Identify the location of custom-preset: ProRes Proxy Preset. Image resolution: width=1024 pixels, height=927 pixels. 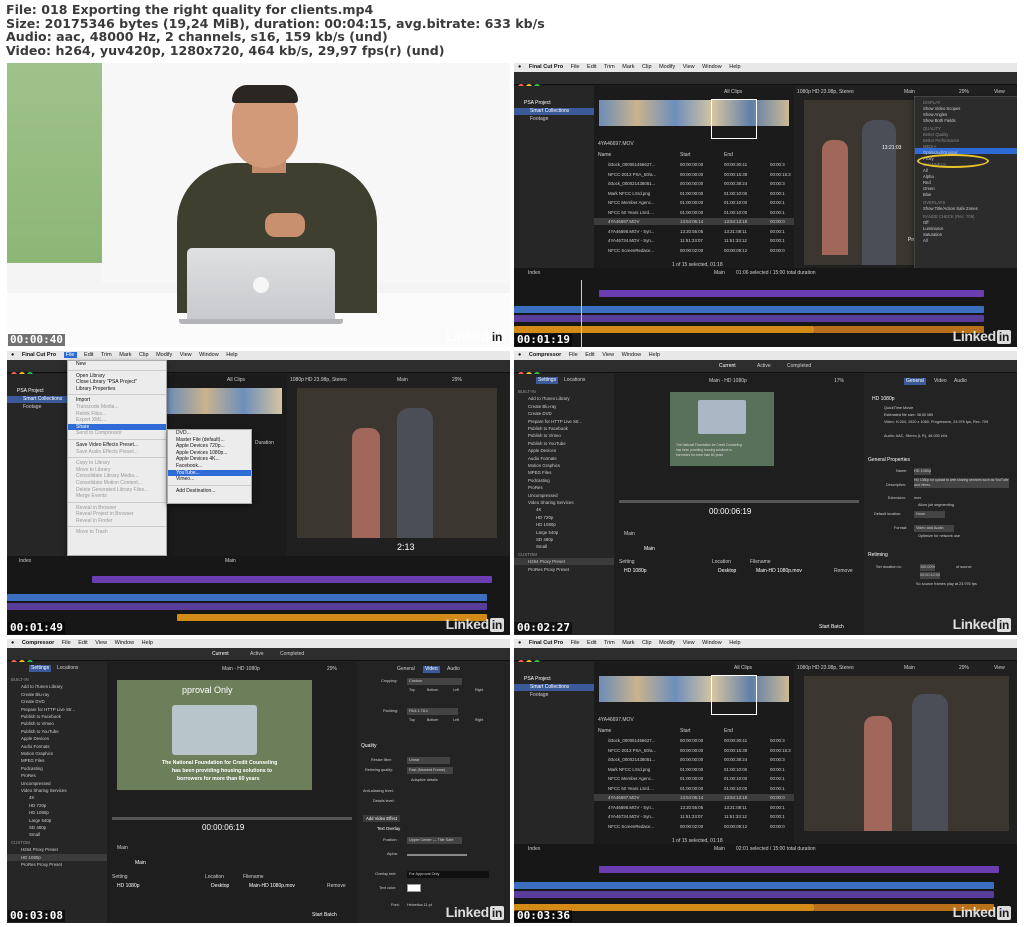
(548, 569).